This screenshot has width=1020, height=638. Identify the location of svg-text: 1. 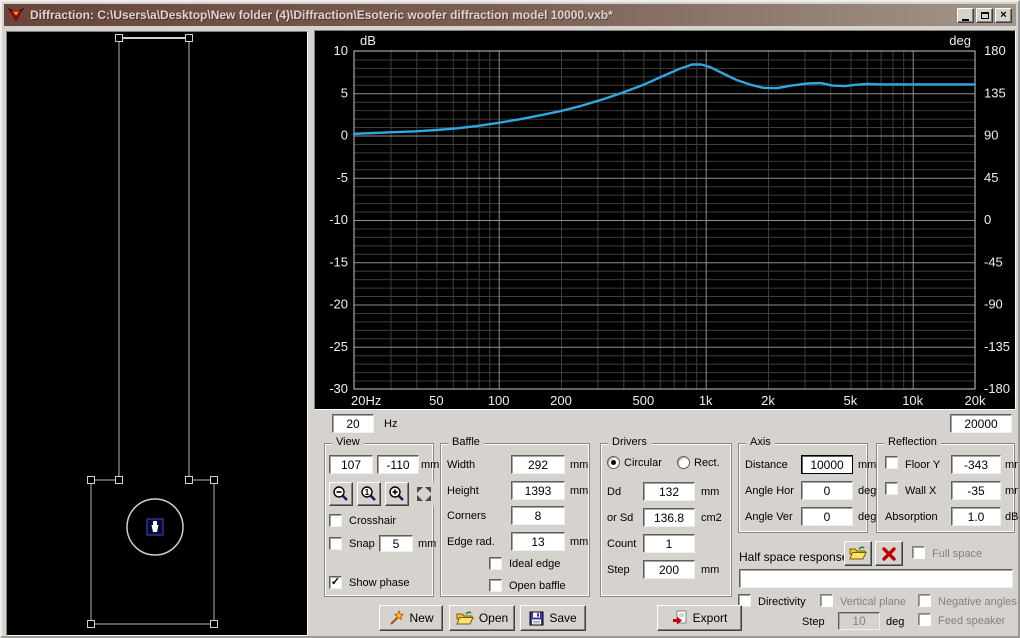
(367, 492).